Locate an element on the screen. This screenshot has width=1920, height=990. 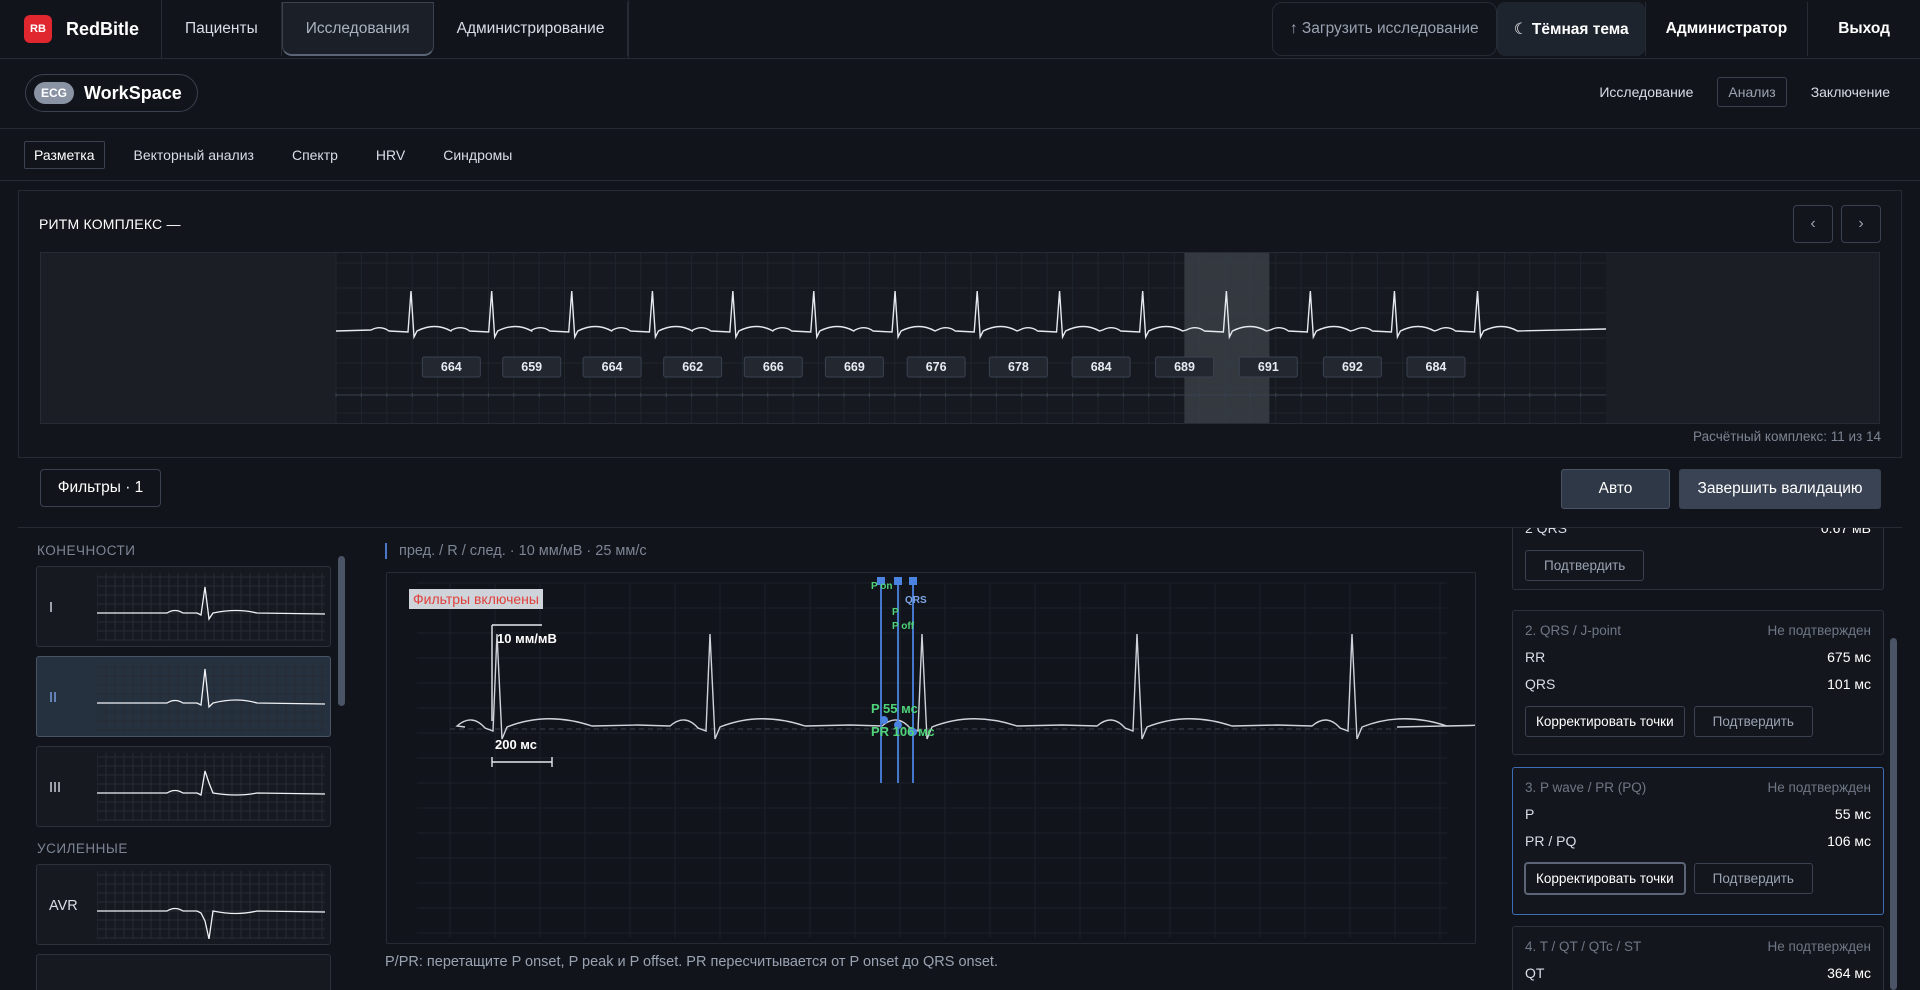
filters-enabled-badge: Фильтры включены is located at coordinates (476, 599).